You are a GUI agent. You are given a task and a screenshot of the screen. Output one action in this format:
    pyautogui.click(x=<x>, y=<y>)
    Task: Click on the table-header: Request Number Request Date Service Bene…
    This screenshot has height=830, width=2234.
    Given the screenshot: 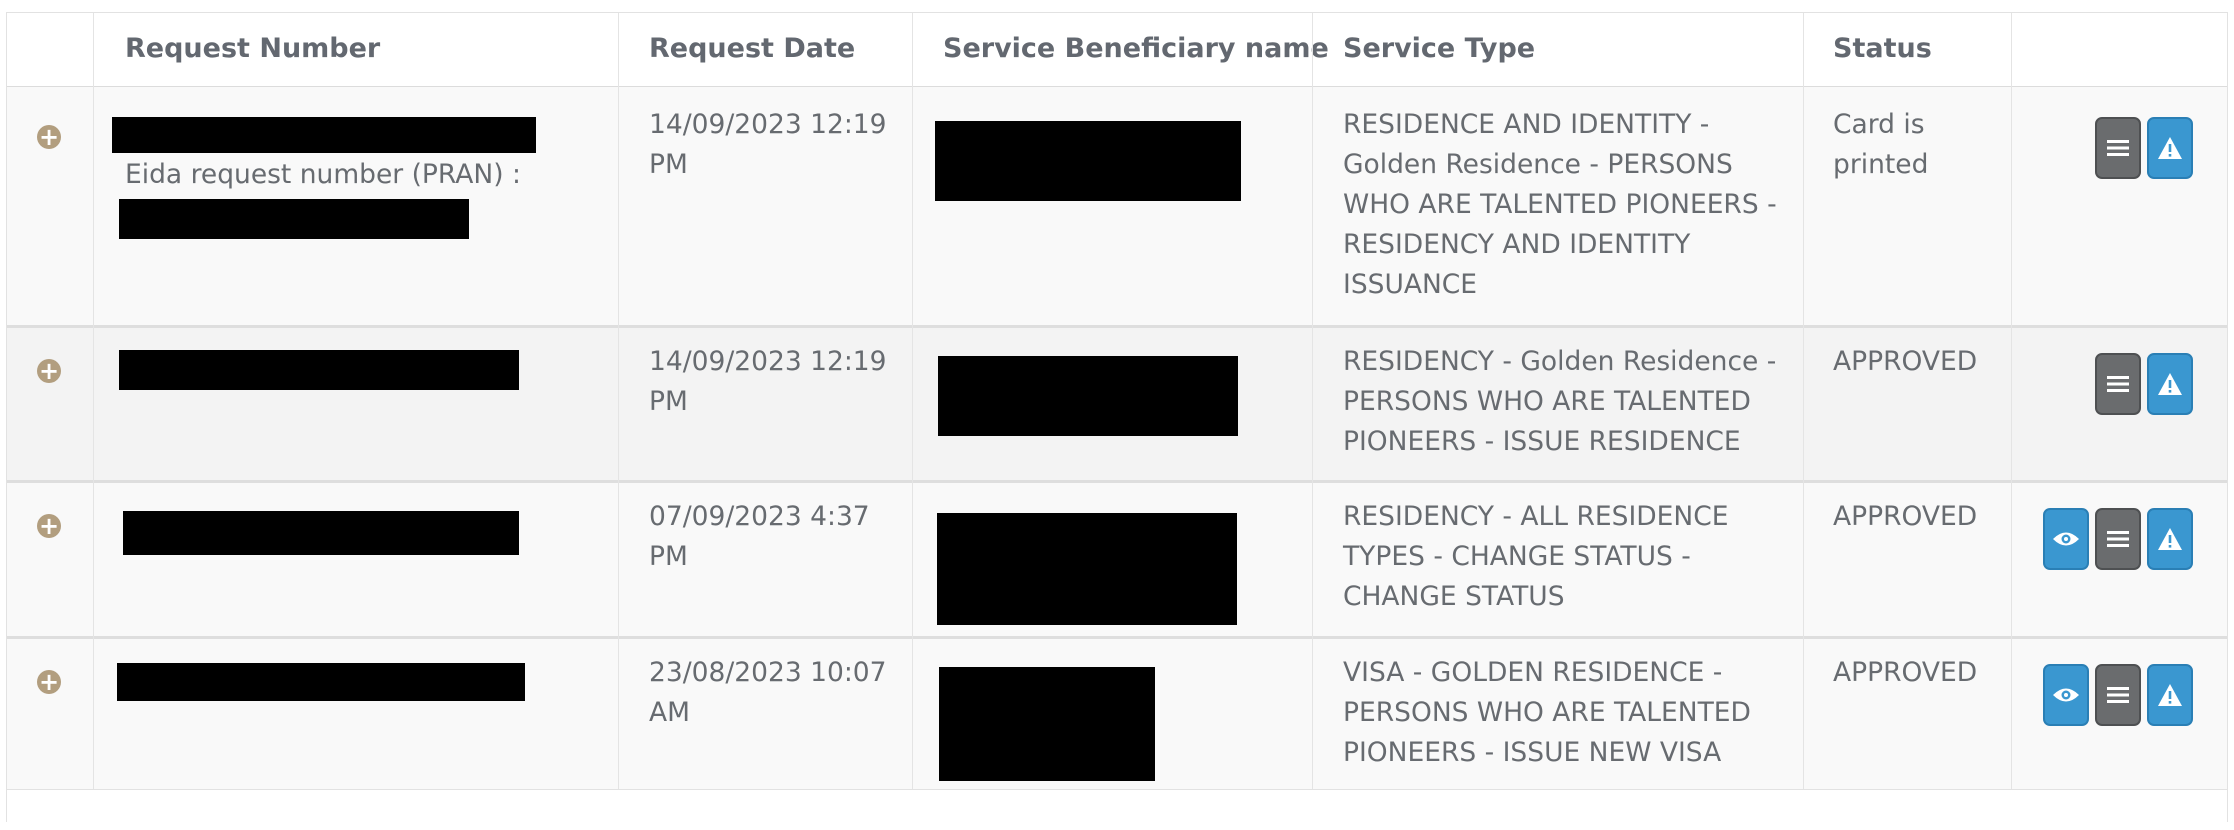 What is the action you would take?
    pyautogui.click(x=1117, y=50)
    